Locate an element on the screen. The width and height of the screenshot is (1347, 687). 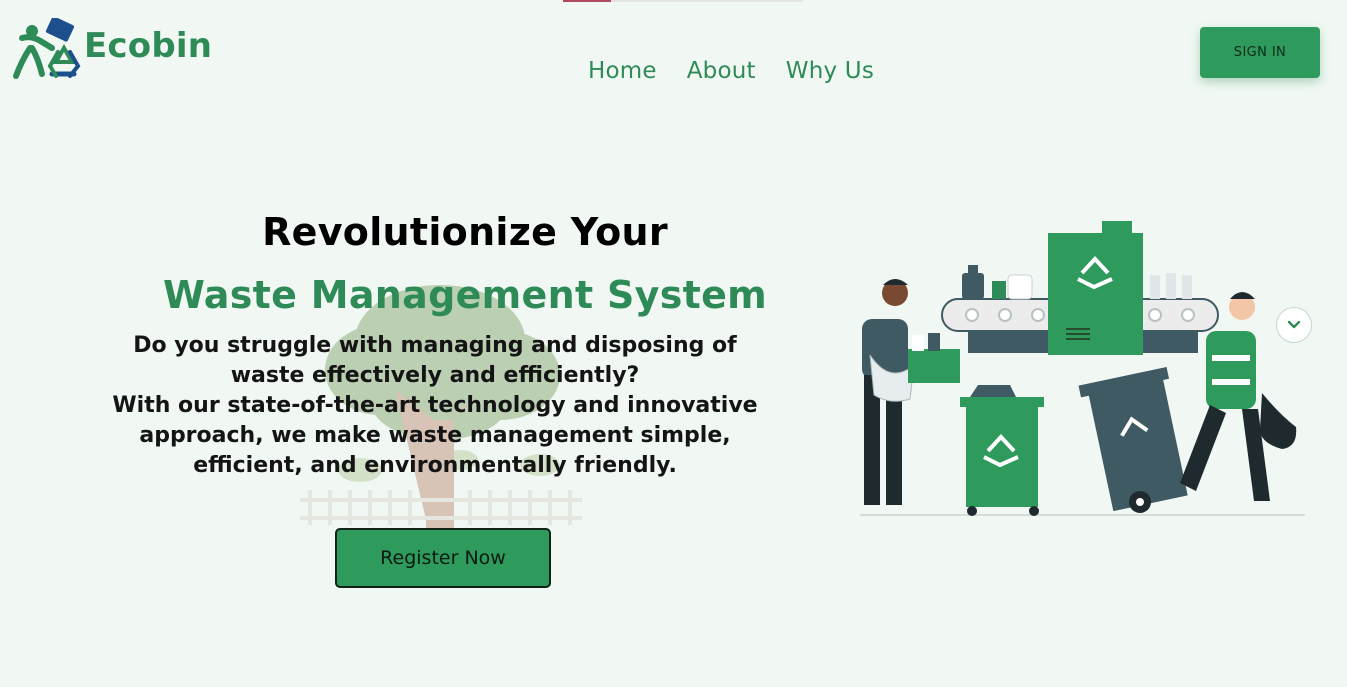
recycle-person-icon is located at coordinates (47, 48).